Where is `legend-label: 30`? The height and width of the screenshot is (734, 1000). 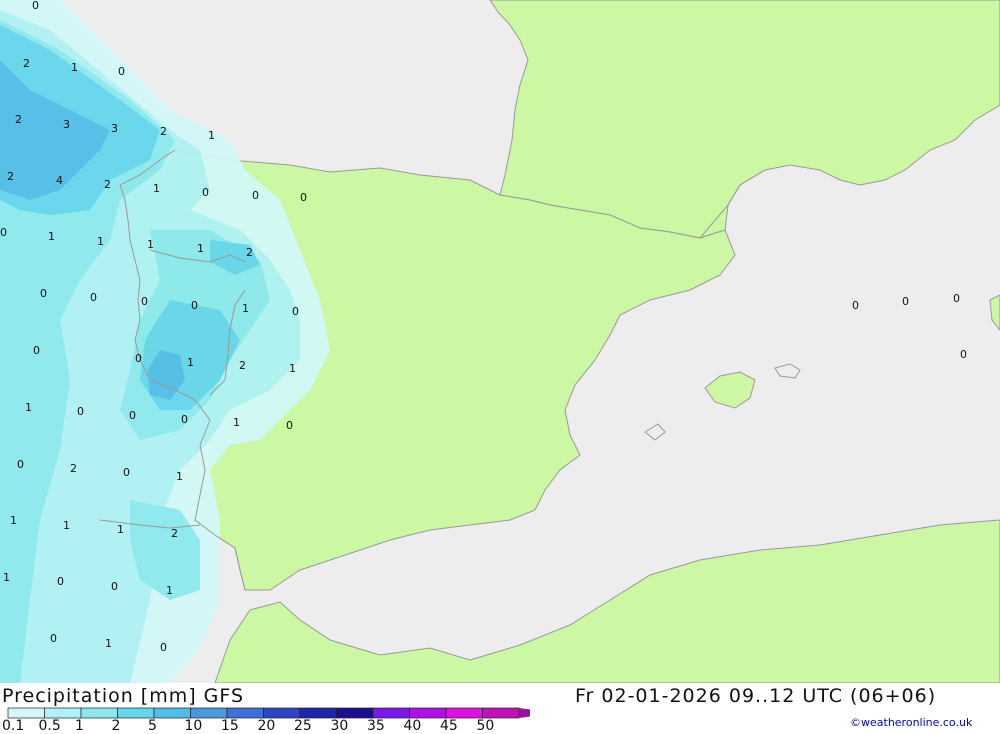
legend-label: 30 is located at coordinates (339, 726).